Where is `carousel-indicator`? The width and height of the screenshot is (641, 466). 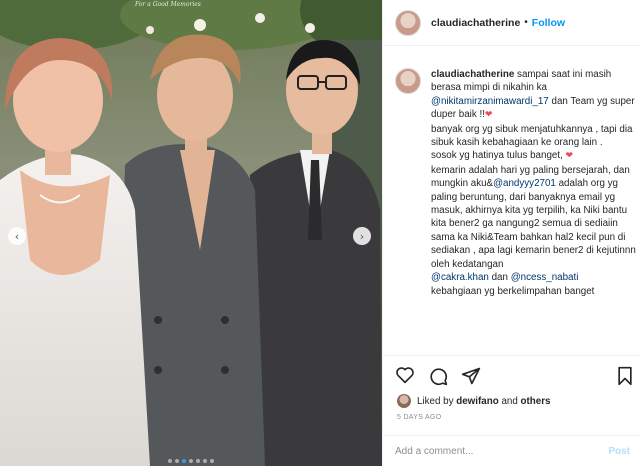 carousel-indicator is located at coordinates (191, 461).